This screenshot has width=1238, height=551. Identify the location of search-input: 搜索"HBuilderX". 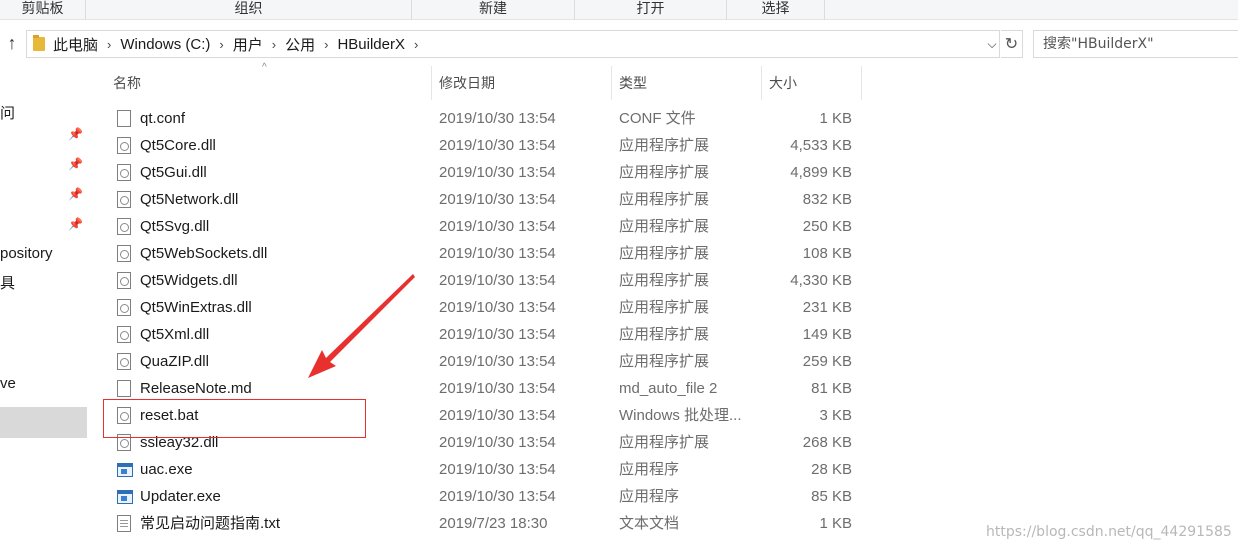
(1135, 44).